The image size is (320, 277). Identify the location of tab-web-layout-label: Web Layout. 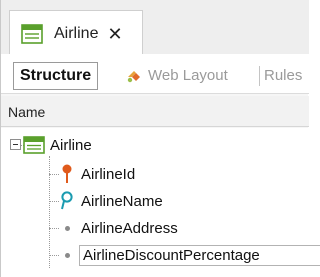
(188, 75).